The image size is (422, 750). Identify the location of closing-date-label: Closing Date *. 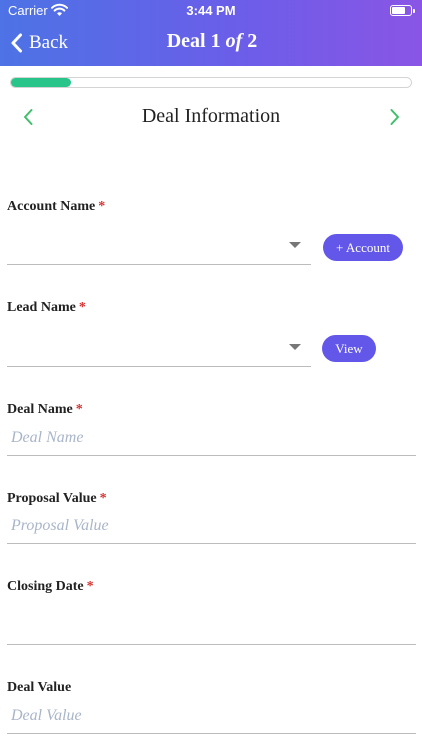
(50, 586).